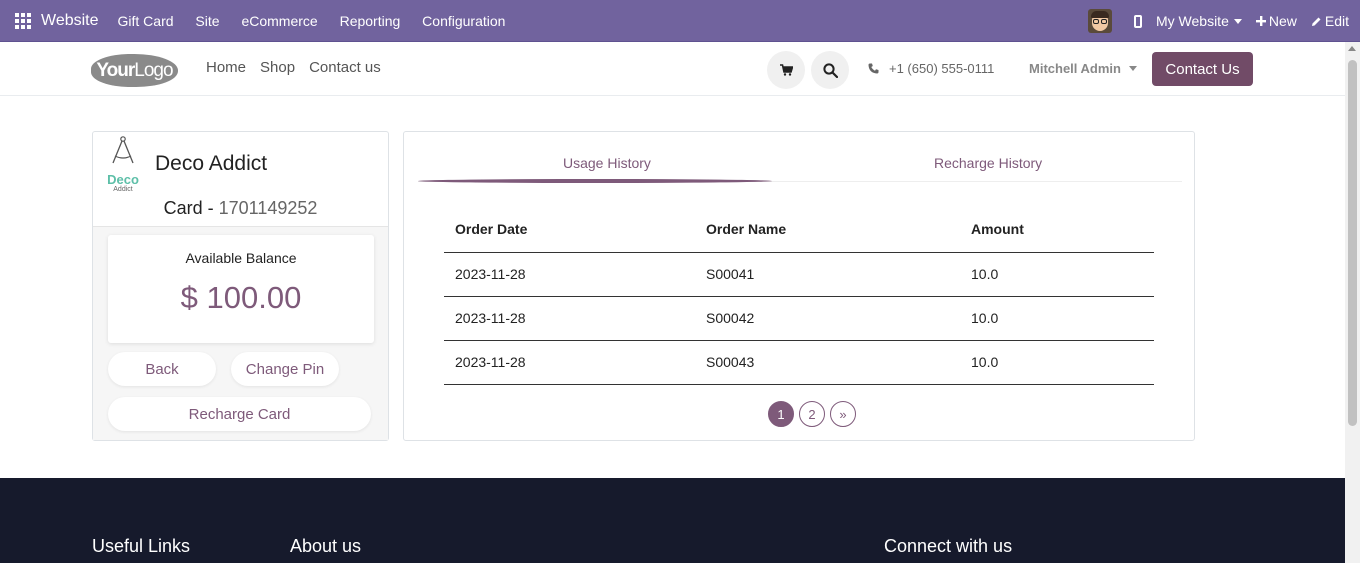  I want to click on user-name: Mitchell Admin, so click(1075, 68).